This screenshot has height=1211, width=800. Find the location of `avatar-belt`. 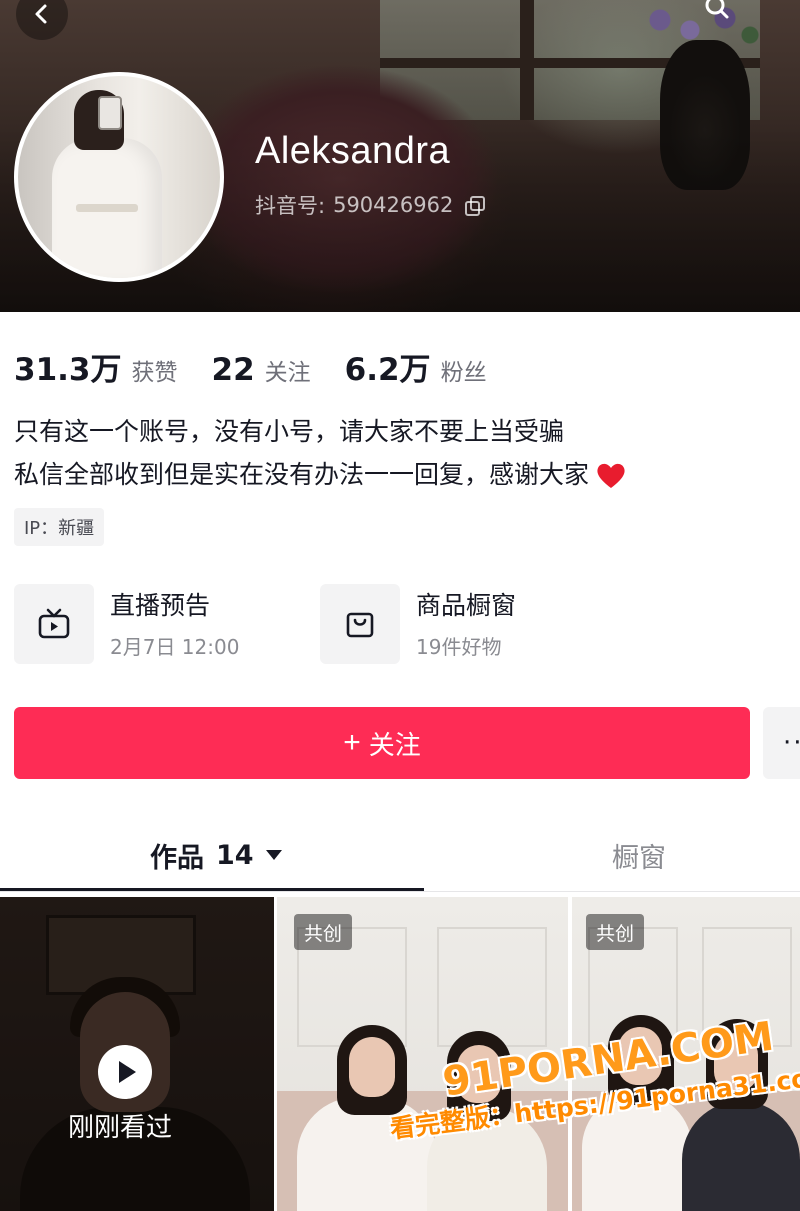

avatar-belt is located at coordinates (107, 208).